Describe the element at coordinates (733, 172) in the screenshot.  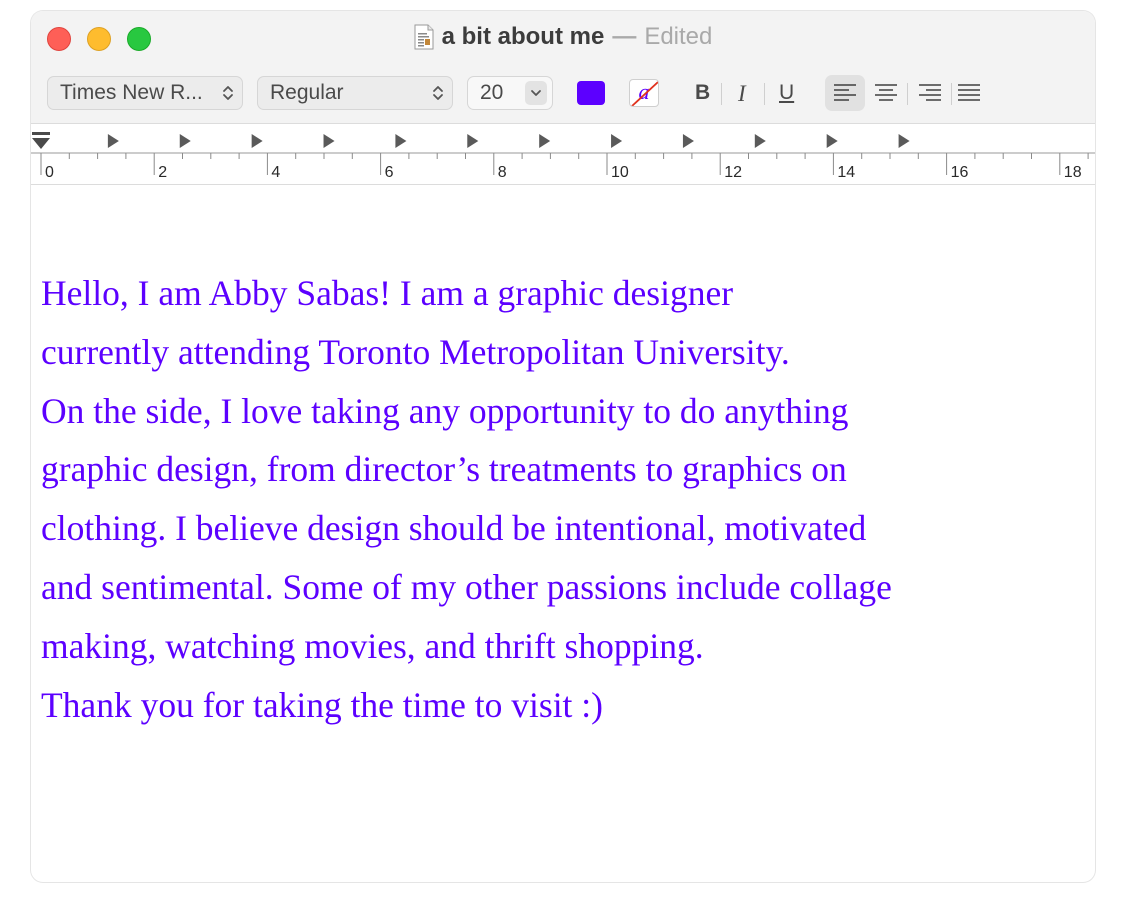
I see `ruler-number: 12` at that location.